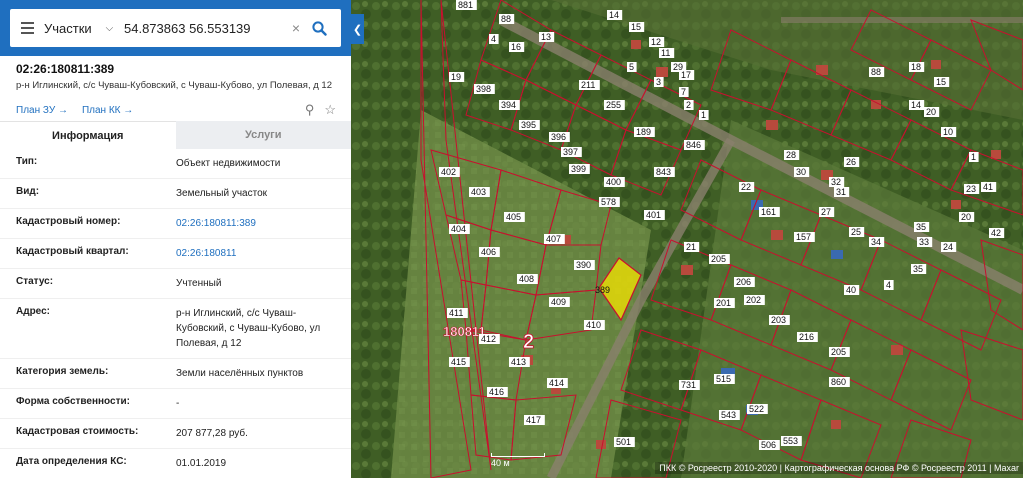 The width and height of the screenshot is (1023, 478). I want to click on info-row: Кадастровый номер: 02:26:180811:389, so click(175, 224).